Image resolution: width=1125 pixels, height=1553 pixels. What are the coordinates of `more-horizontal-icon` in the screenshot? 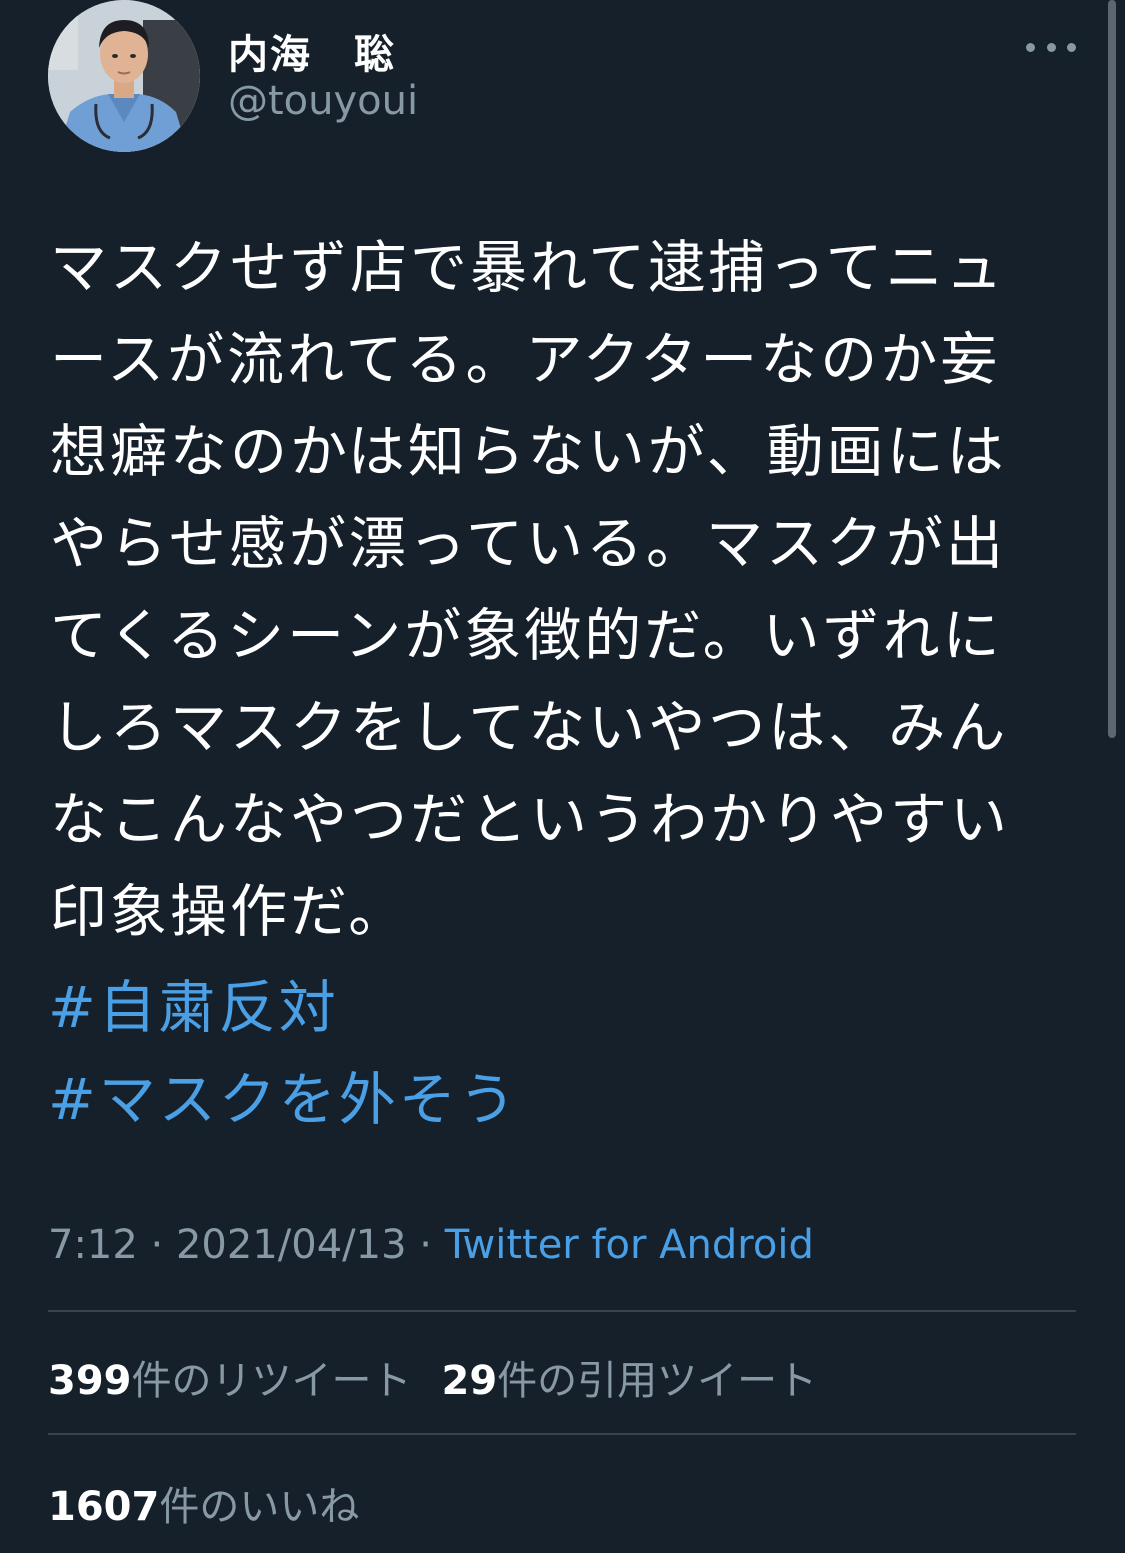 It's located at (1051, 47).